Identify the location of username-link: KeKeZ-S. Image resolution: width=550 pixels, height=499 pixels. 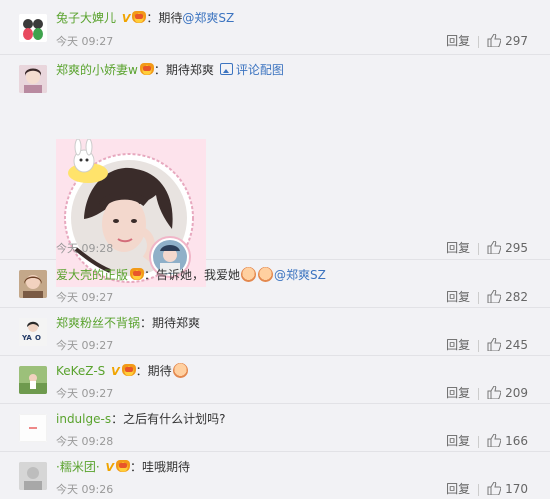
(80, 371).